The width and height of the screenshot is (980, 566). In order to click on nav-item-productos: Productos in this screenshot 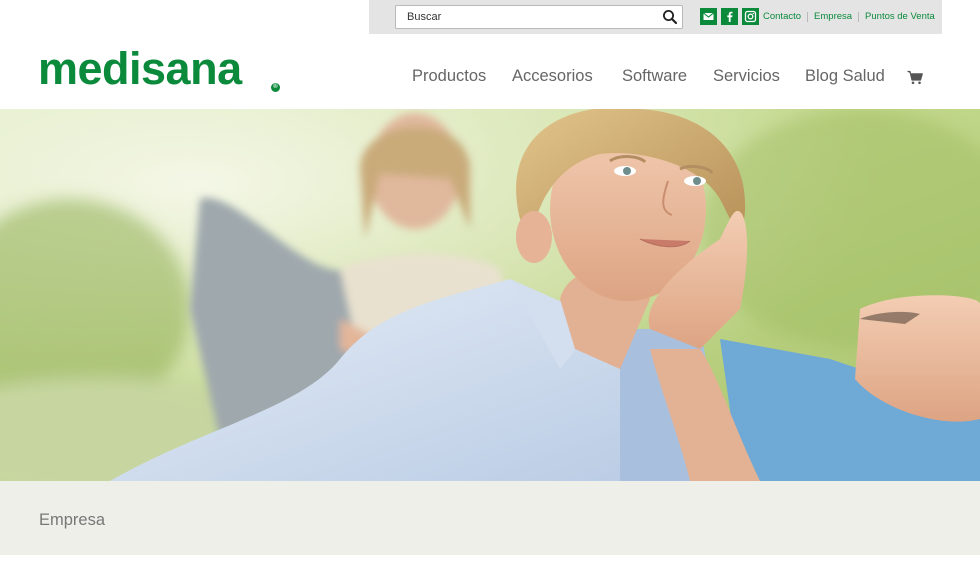, I will do `click(449, 76)`.